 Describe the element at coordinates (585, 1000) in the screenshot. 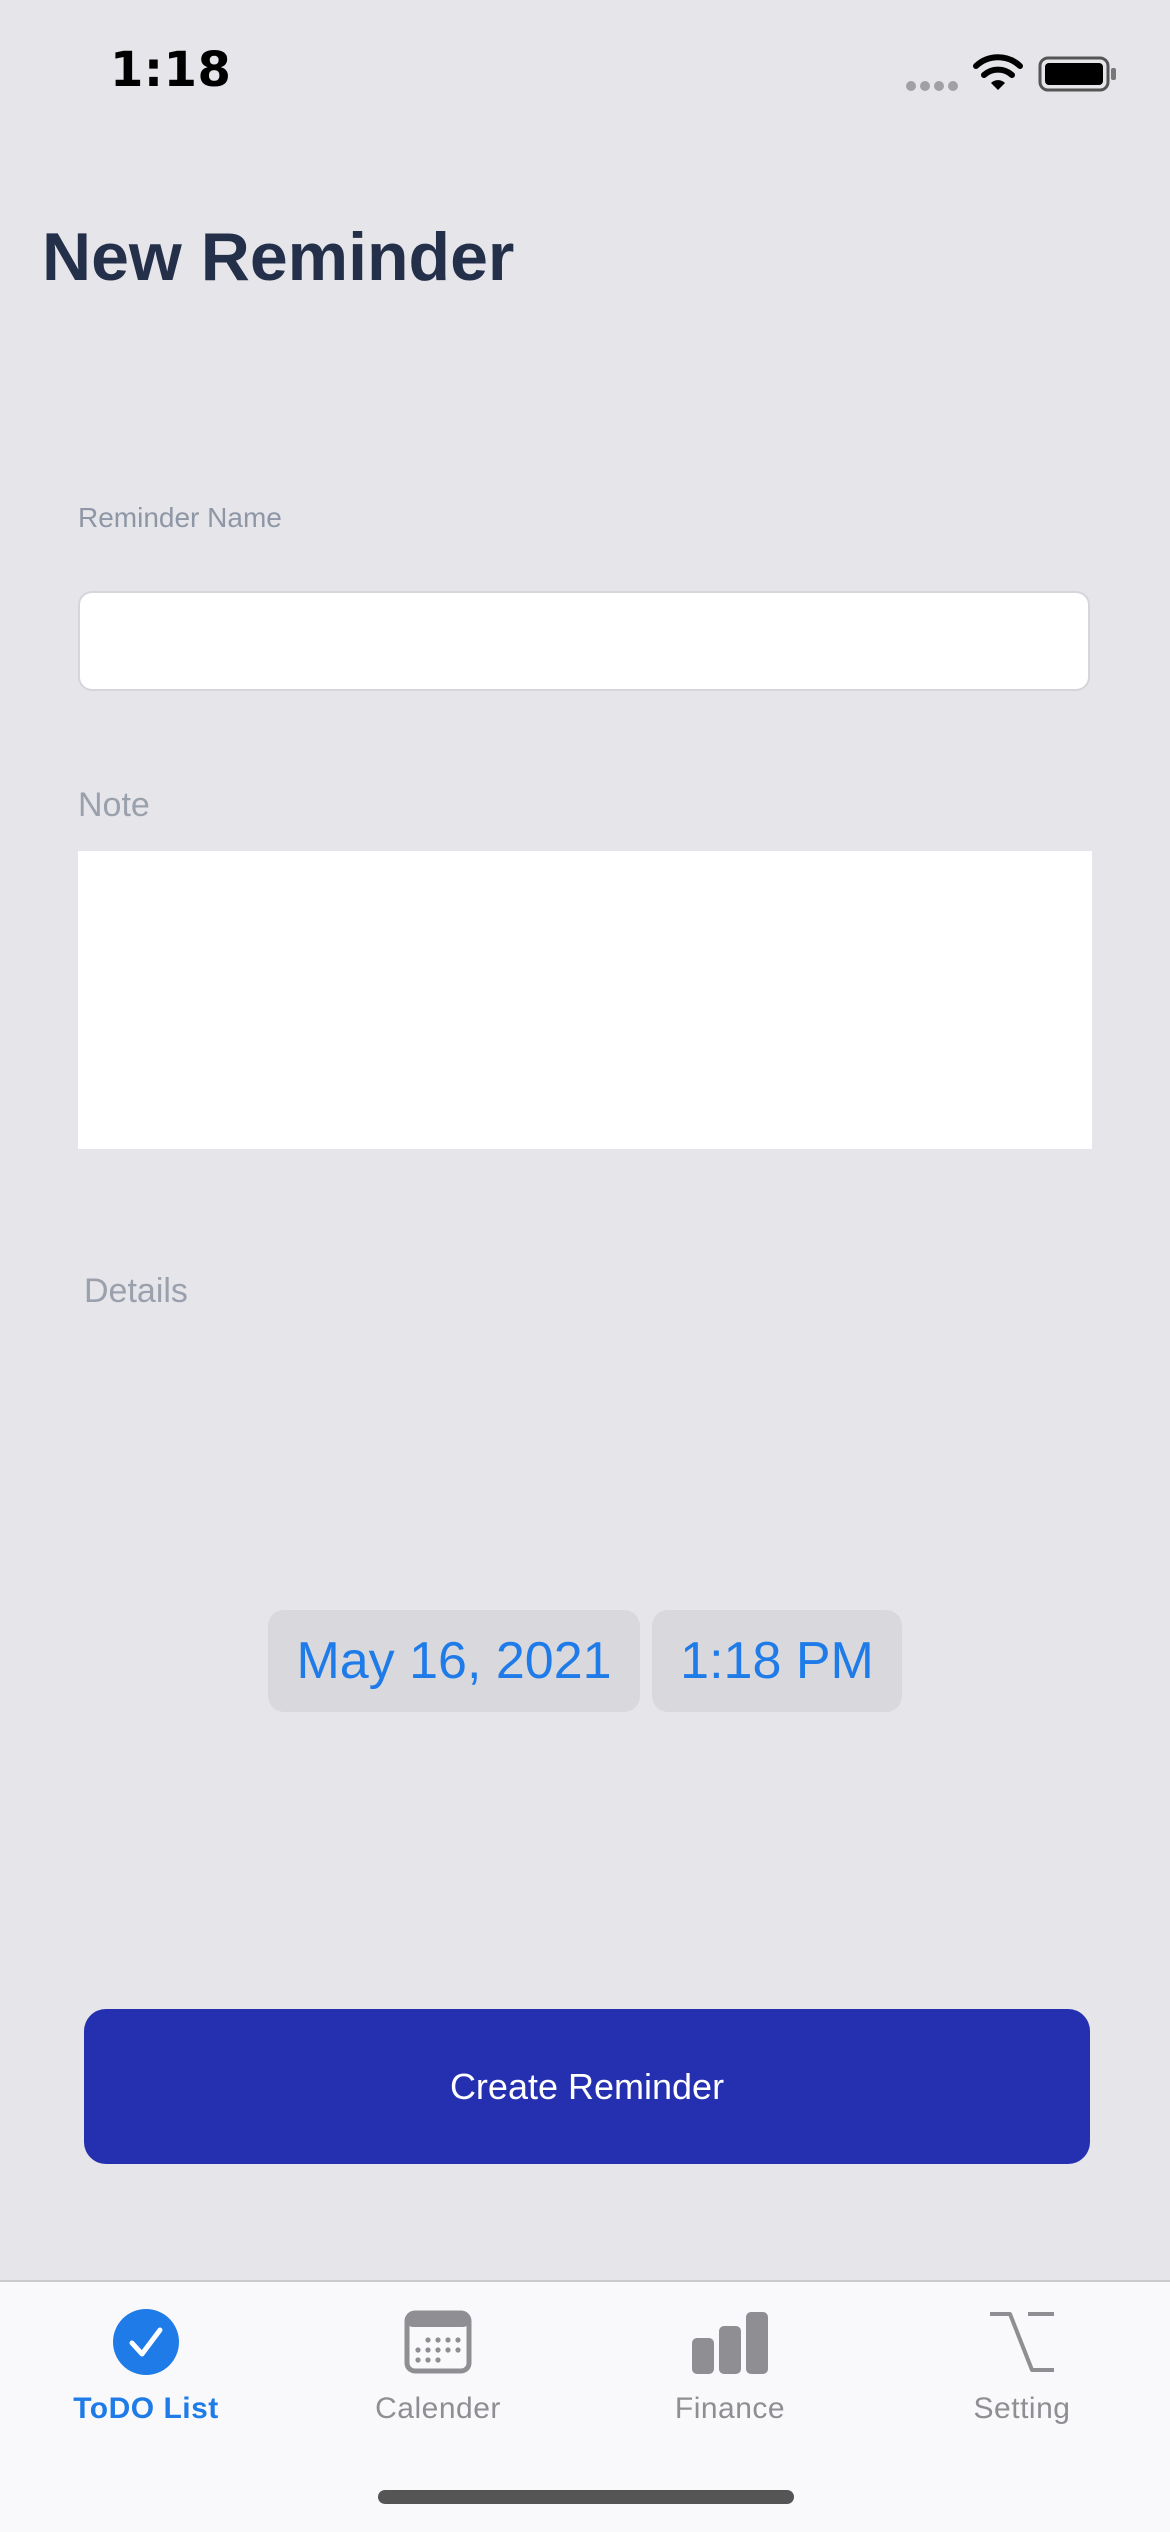

I see `note-textarea` at that location.